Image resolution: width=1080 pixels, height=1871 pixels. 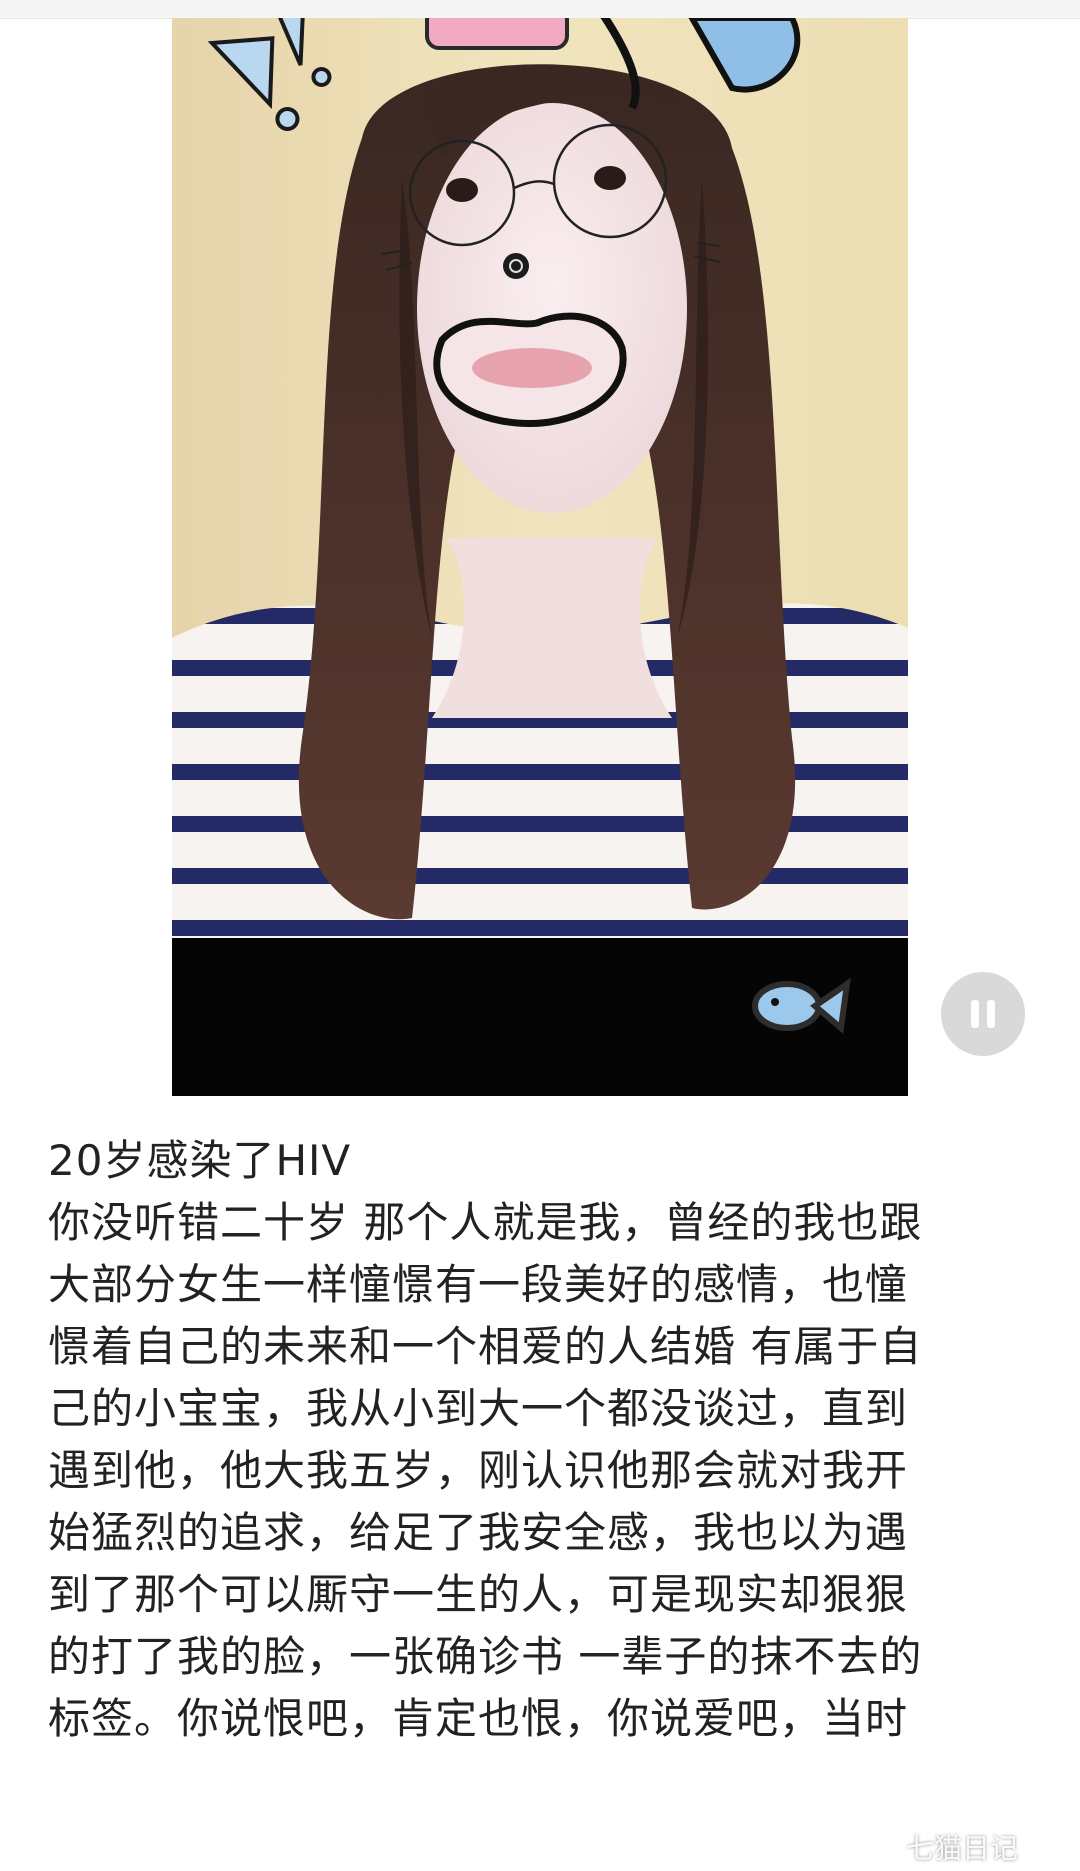 I want to click on weibo-logo-icon, so click(x=885, y=1848).